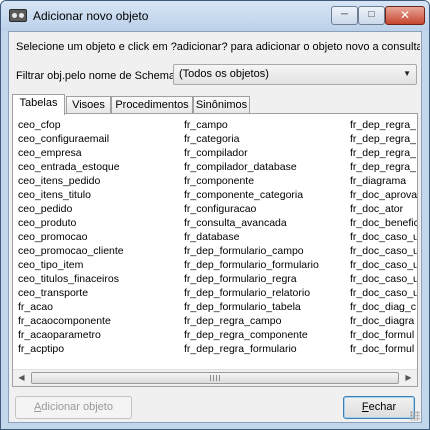 This screenshot has height=430, width=430. Describe the element at coordinates (77, 407) in the screenshot. I see `add-button-label: dicionar objeto` at that location.